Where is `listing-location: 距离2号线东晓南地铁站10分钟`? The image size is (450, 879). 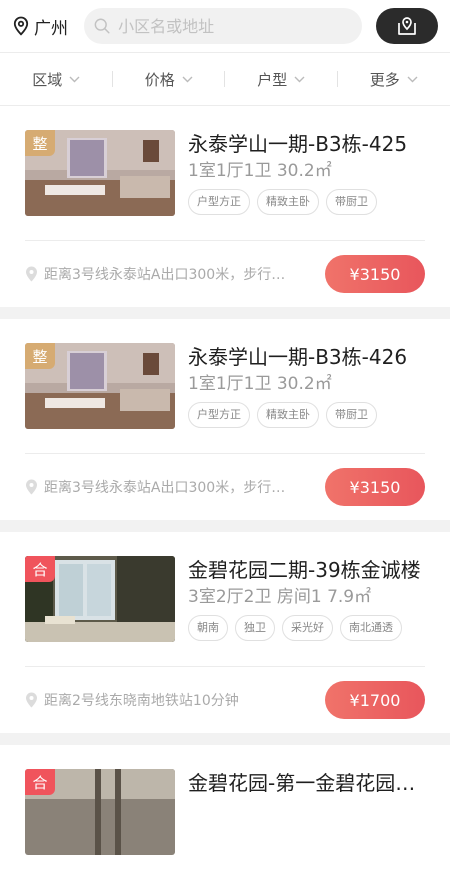 listing-location: 距离2号线东晓南地铁站10分钟 is located at coordinates (132, 700).